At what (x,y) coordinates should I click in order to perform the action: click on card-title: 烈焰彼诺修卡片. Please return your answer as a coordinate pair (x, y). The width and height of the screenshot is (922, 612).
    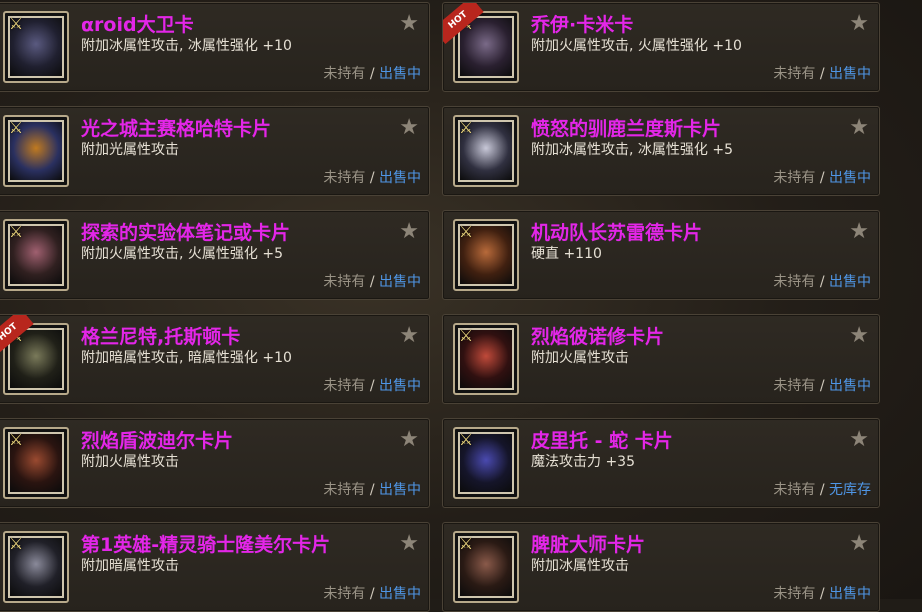
    Looking at the image, I should click on (597, 335).